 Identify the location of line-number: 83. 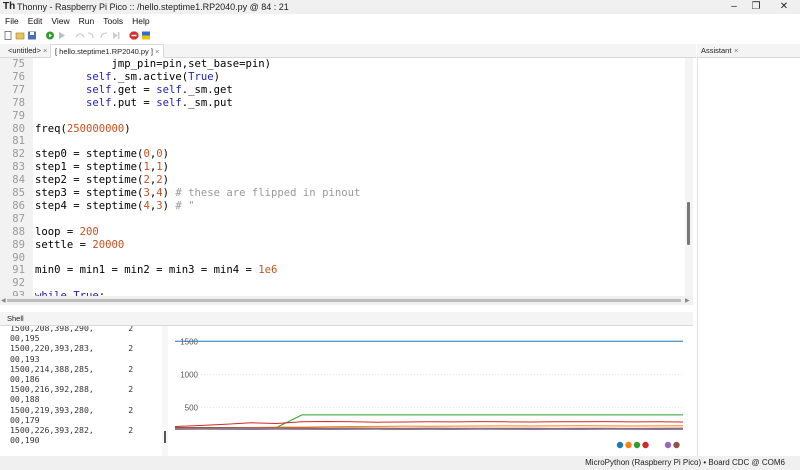
(18, 167).